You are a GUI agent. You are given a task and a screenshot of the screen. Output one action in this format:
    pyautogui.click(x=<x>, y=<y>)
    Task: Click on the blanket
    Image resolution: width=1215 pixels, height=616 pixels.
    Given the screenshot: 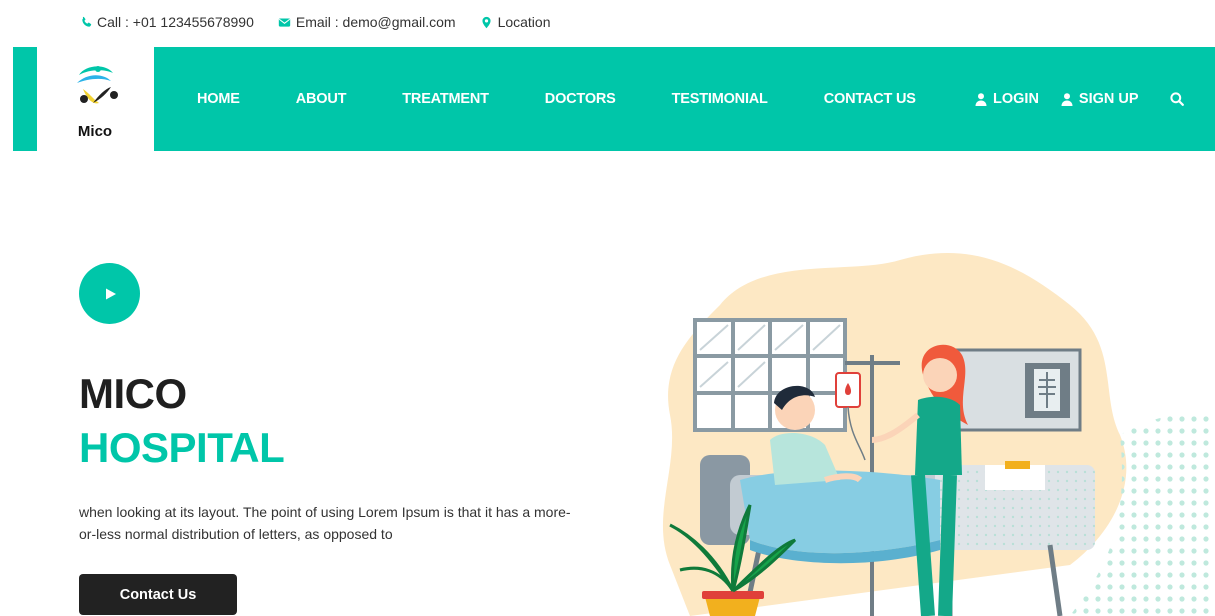 What is the action you would take?
    pyautogui.click(x=840, y=512)
    